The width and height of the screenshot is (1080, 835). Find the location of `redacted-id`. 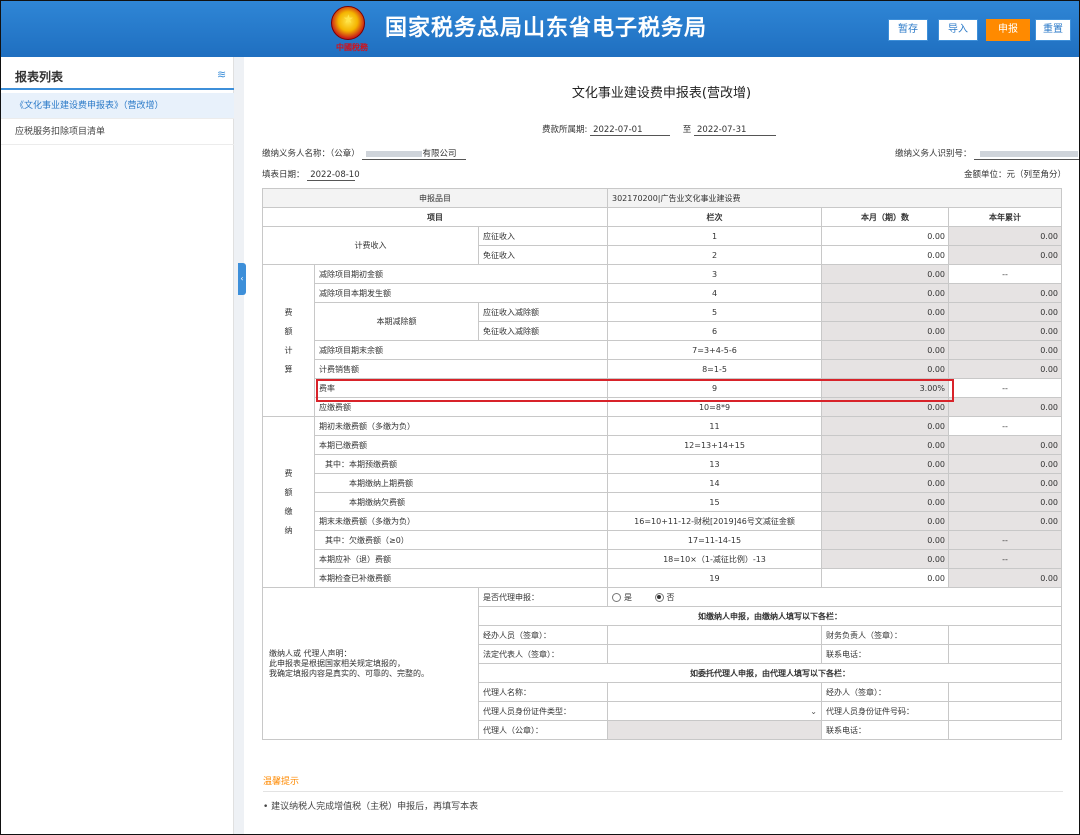

redacted-id is located at coordinates (1029, 153).